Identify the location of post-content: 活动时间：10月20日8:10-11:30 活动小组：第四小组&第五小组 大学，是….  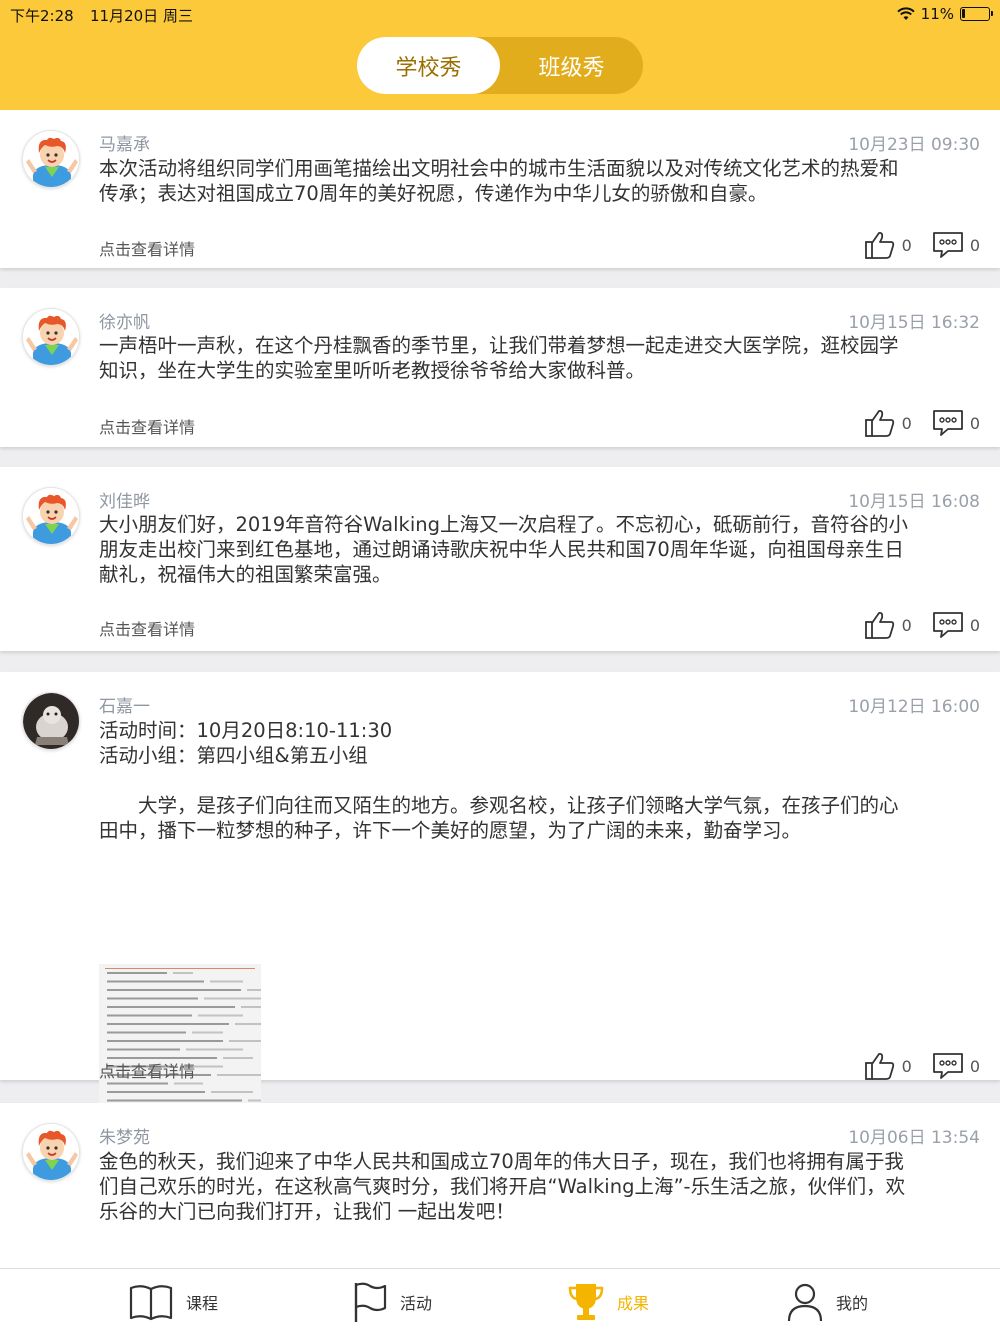
(539, 780).